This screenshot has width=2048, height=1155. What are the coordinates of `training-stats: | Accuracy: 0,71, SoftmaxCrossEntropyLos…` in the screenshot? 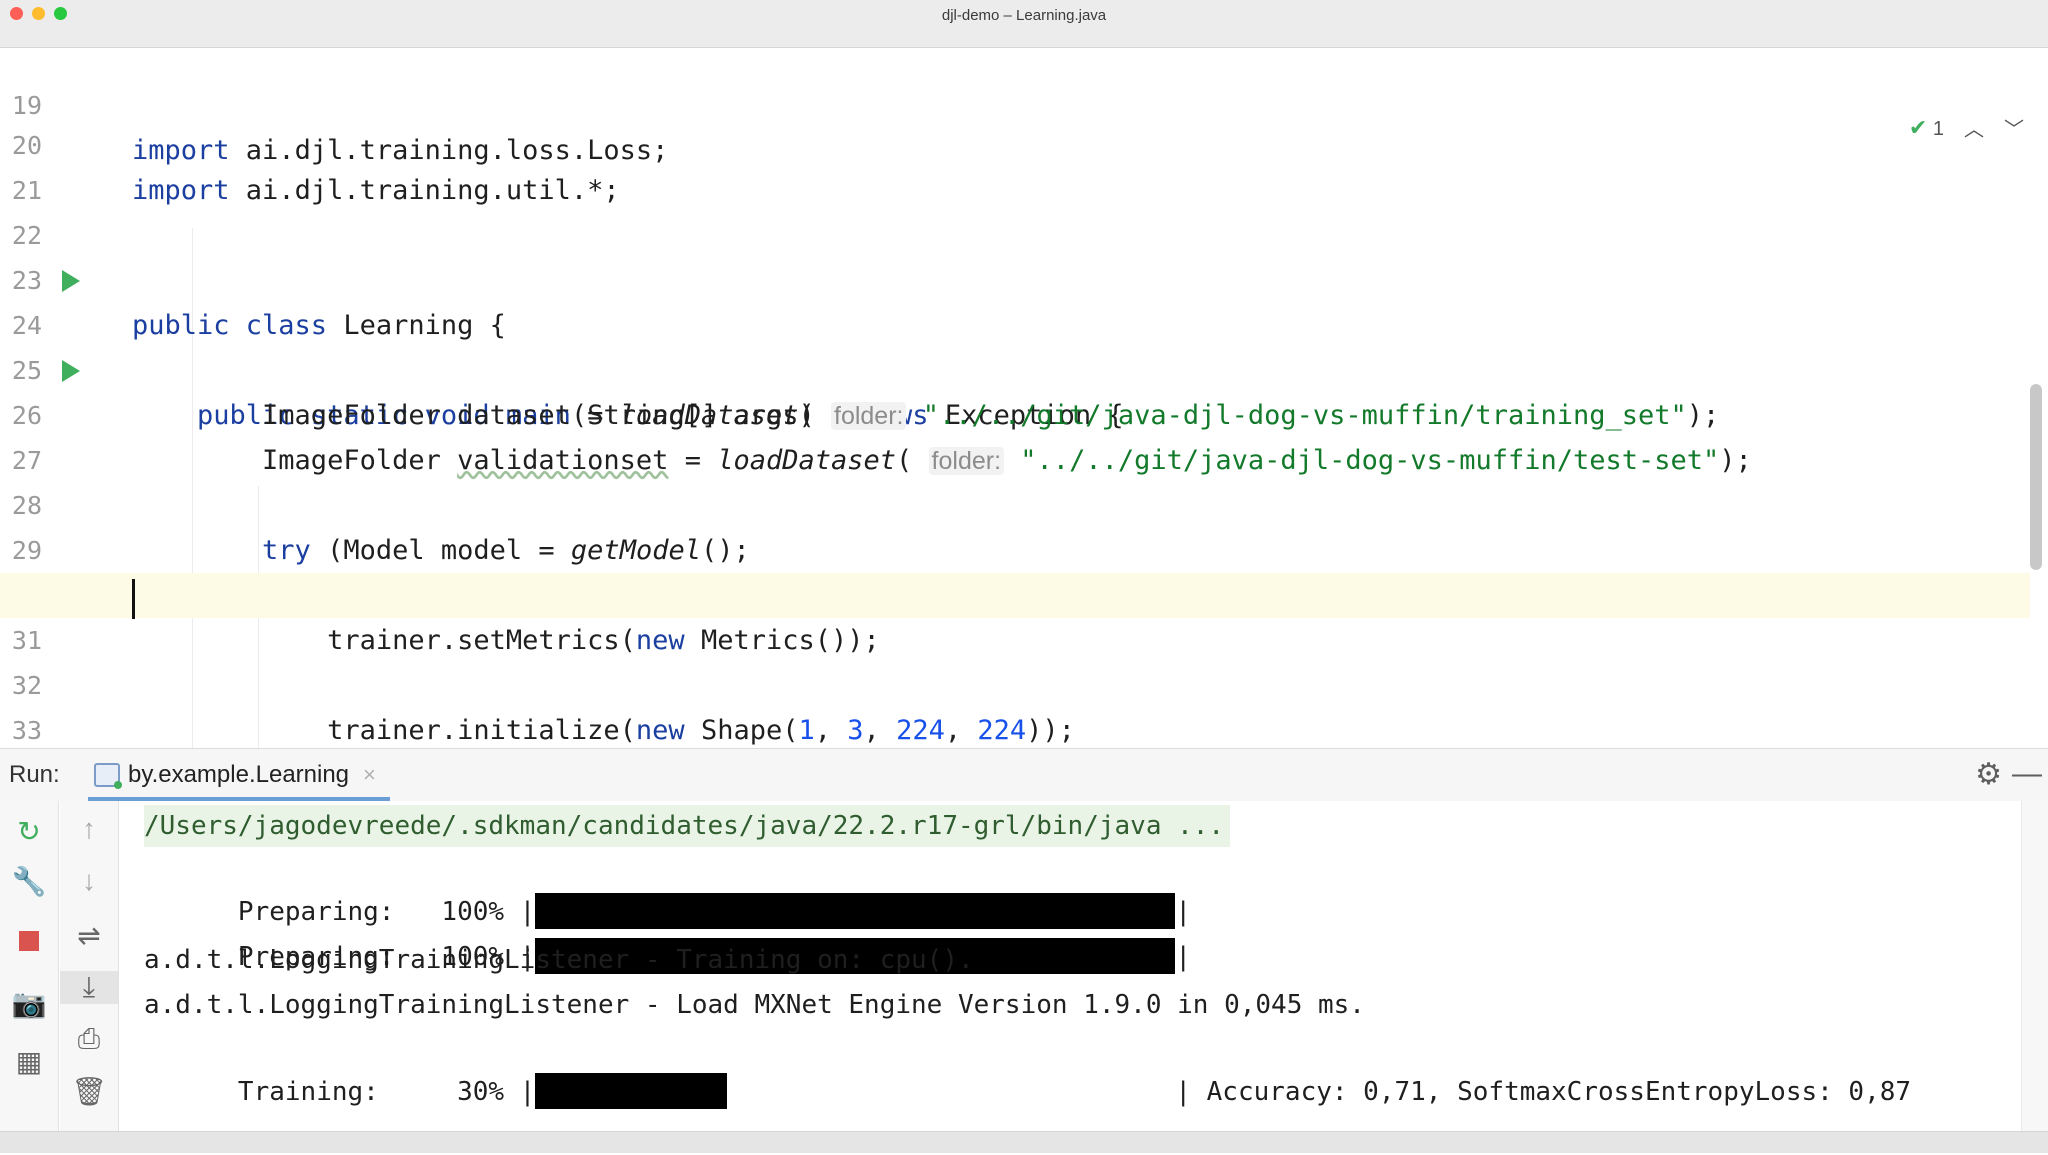 It's located at (1543, 1092).